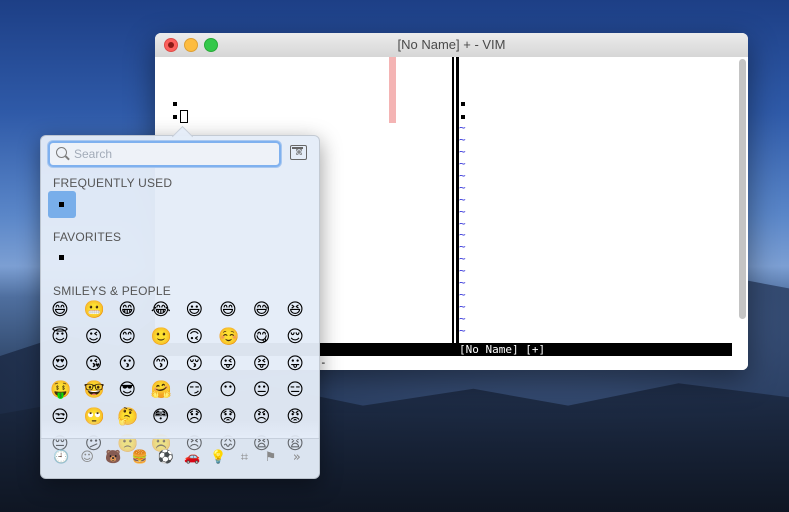  Describe the element at coordinates (166, 458) in the screenshot. I see `sports-icon: ⚽` at that location.